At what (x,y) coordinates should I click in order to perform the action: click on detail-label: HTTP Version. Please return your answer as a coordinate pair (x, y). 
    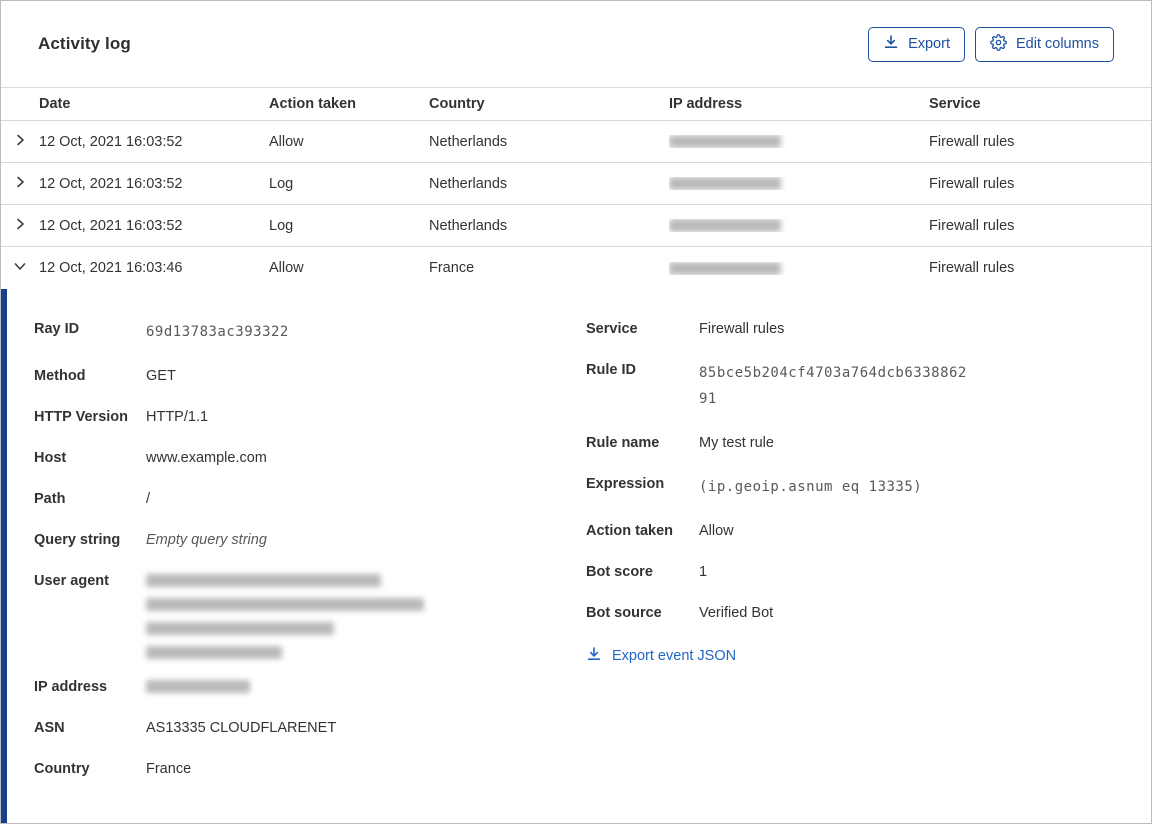
    Looking at the image, I should click on (81, 417).